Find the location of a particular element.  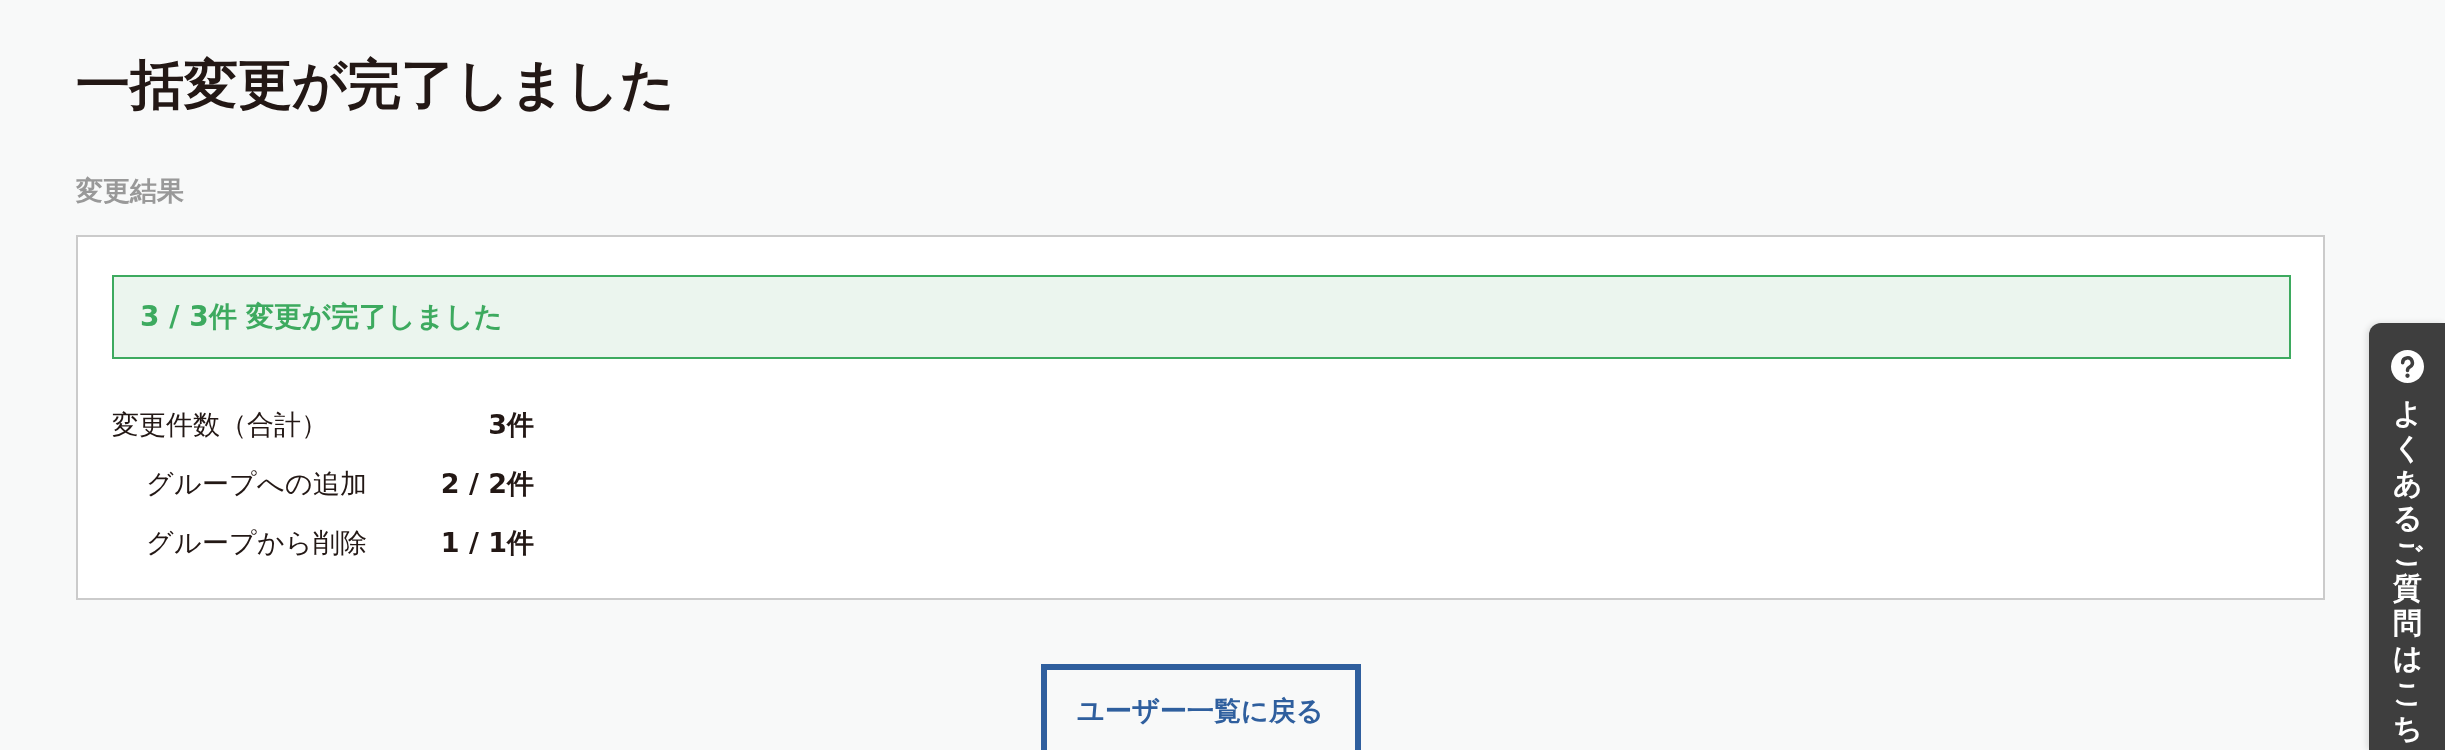

summary-value: 2 / 2件 is located at coordinates (486, 484).